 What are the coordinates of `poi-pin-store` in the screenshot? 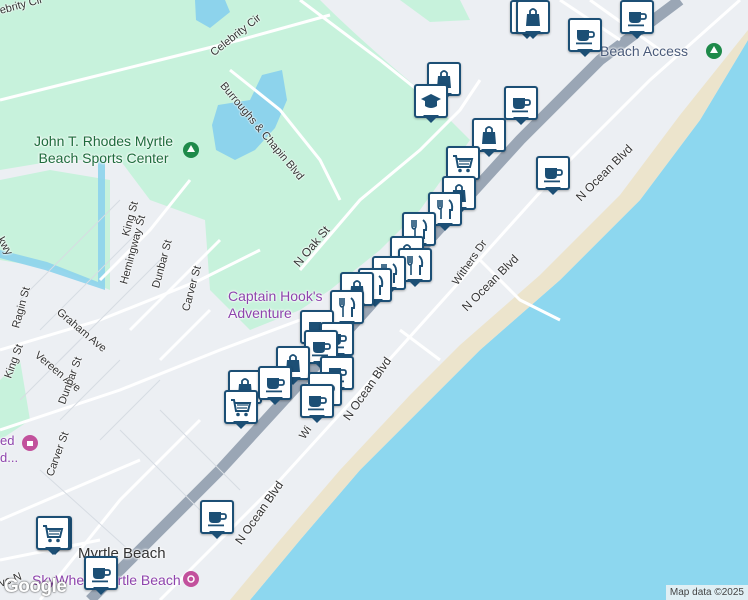 It's located at (533, 20).